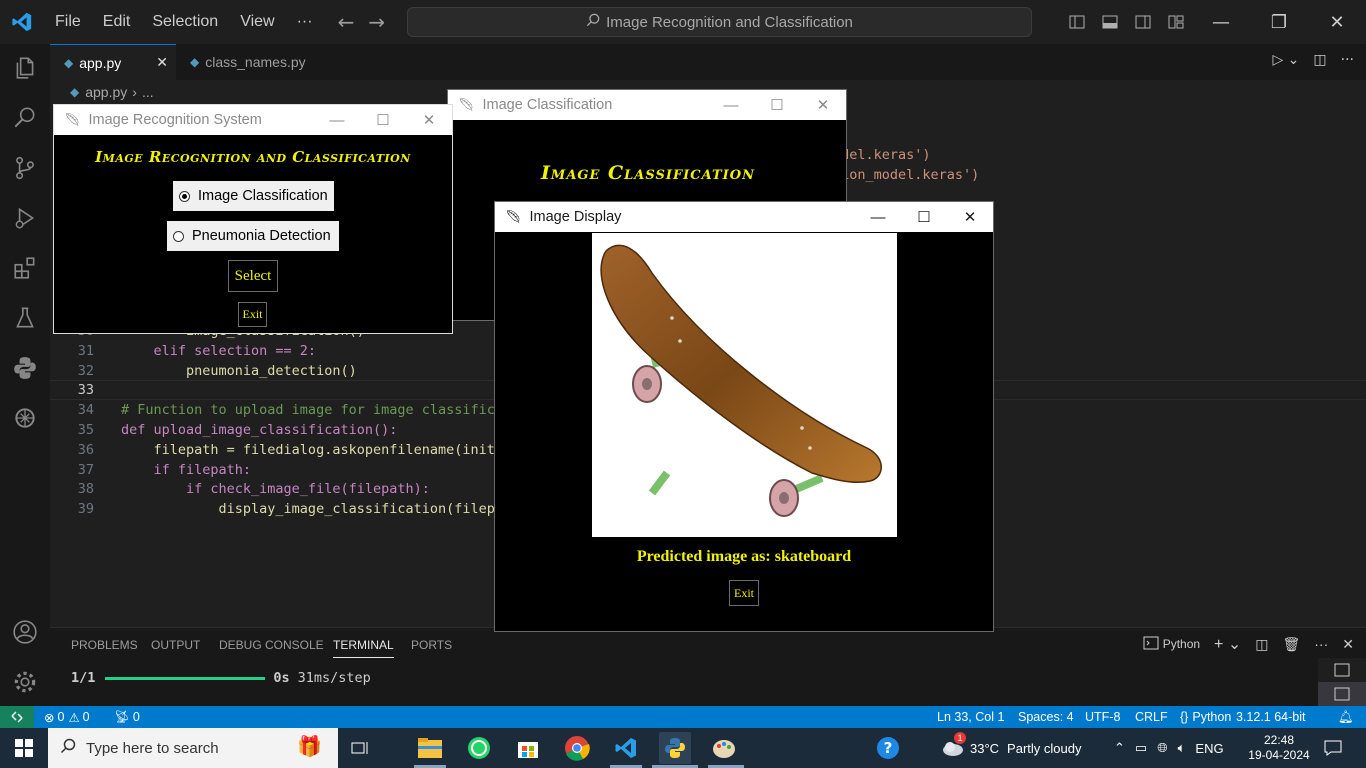 The image size is (1366, 768). What do you see at coordinates (626, 748) in the screenshot?
I see `vscode-taskbar-icon` at bounding box center [626, 748].